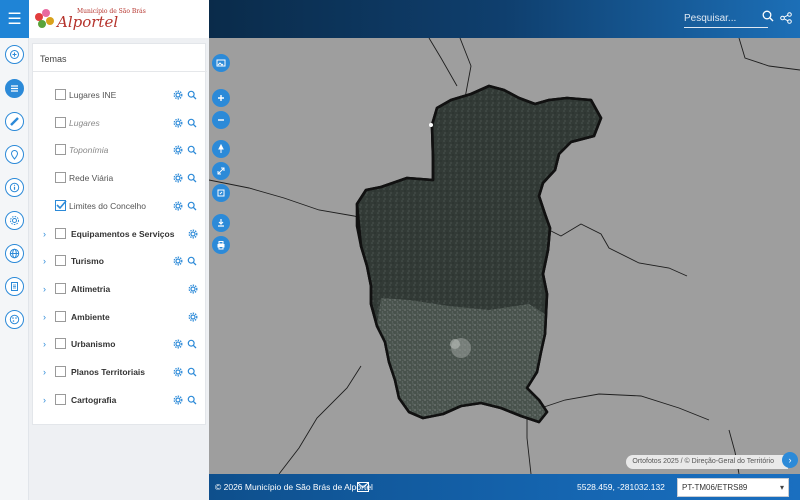 This screenshot has width=800, height=500. I want to click on info-button, so click(14, 187).